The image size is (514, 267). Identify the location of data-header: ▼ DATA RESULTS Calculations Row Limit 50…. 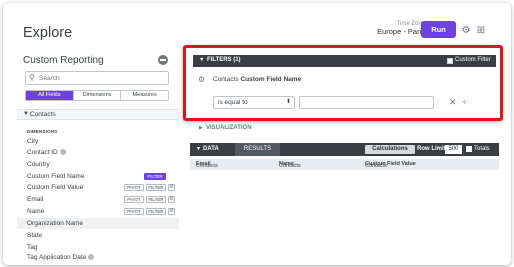
(344, 149).